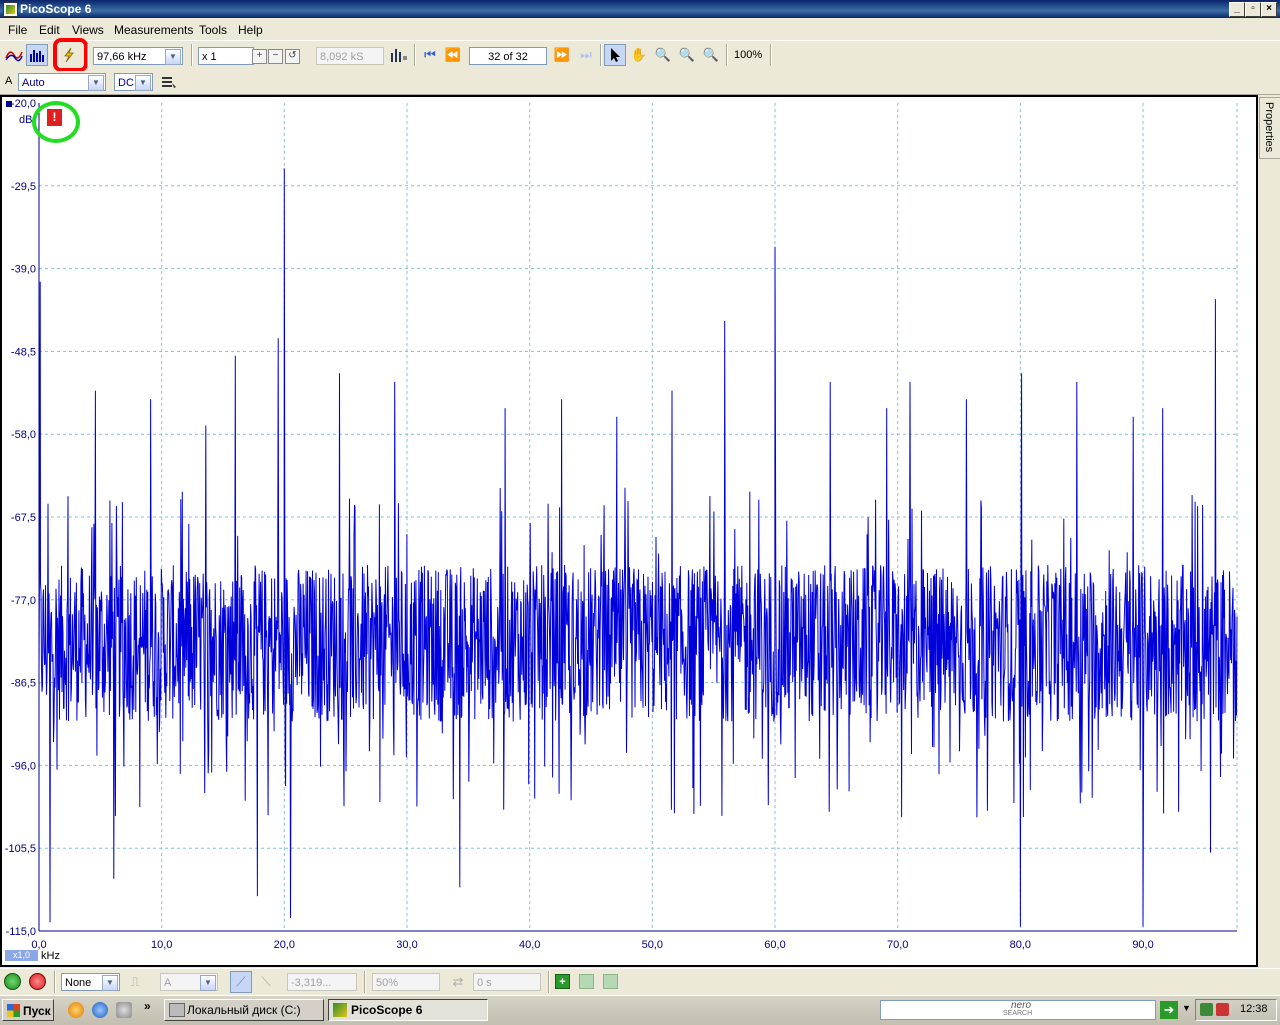 The height and width of the screenshot is (1025, 1280). I want to click on nero-search-box: nero SEARCH, so click(1018, 1010).